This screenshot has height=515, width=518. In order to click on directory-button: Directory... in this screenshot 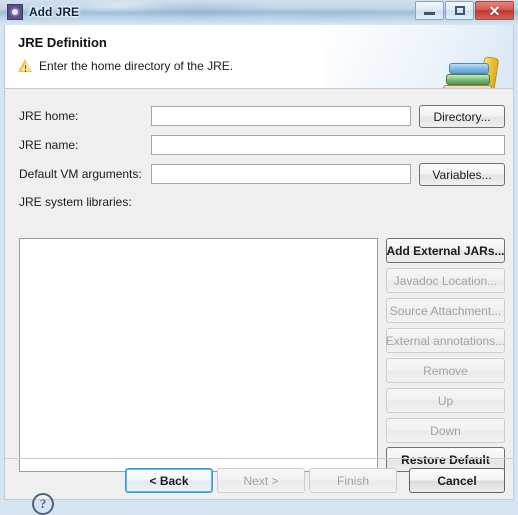, I will do `click(462, 116)`.